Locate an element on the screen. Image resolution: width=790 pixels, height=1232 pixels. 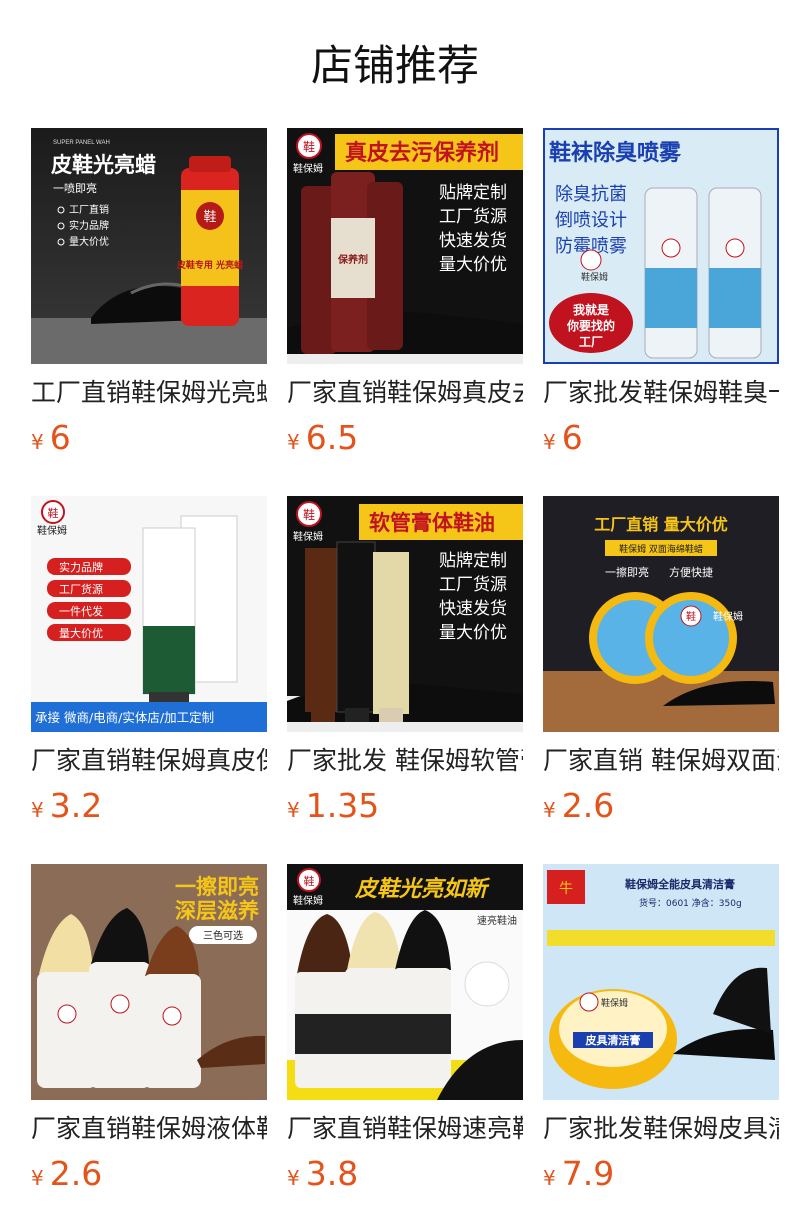
svg-text: 一喷即亮 is located at coordinates (75, 188).